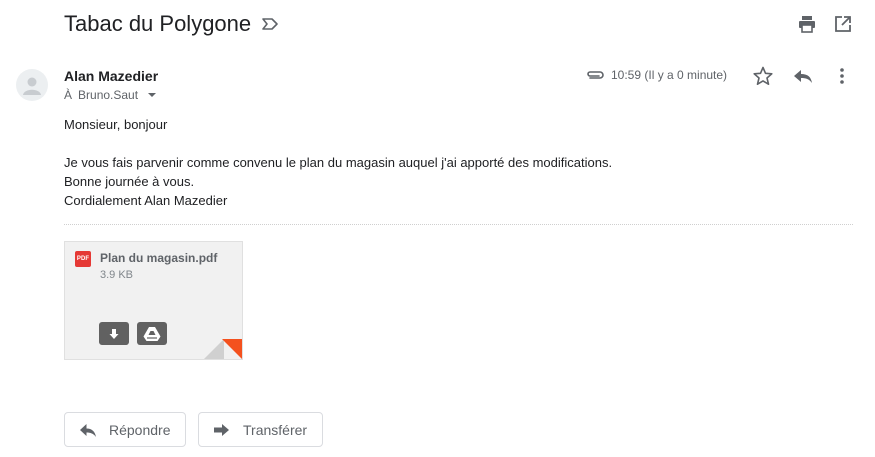 The width and height of the screenshot is (875, 457). What do you see at coordinates (842, 76) in the screenshot?
I see `more-vertical-icon` at bounding box center [842, 76].